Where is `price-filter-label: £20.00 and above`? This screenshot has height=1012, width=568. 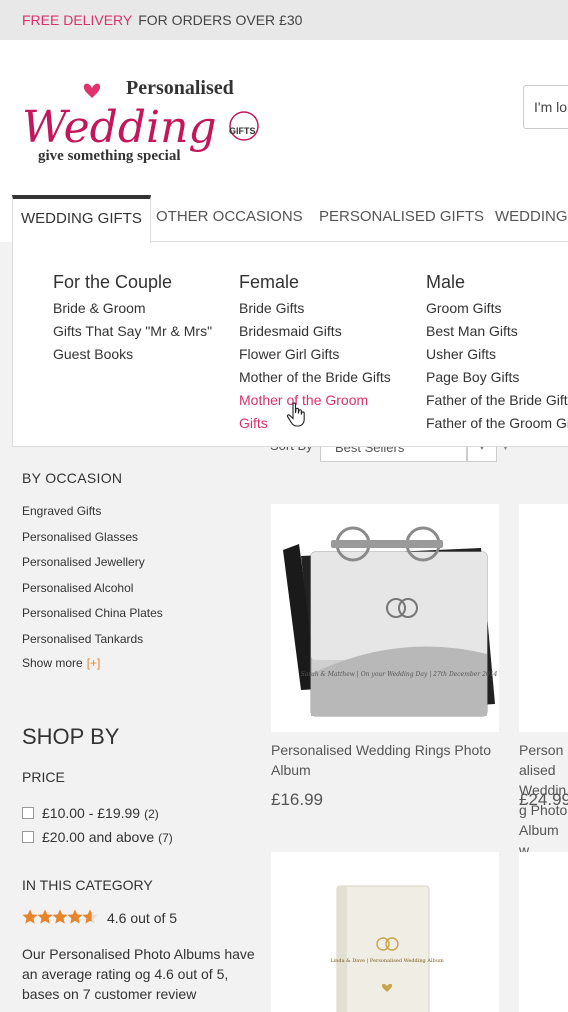 price-filter-label: £20.00 and above is located at coordinates (98, 837).